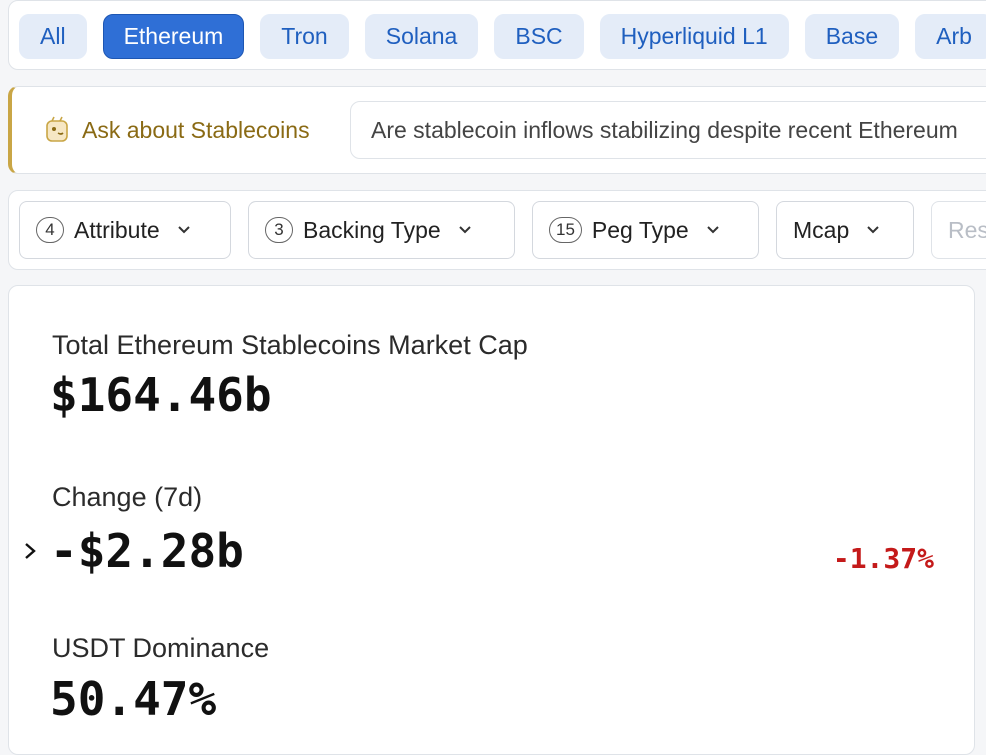 The image size is (986, 755). I want to click on tab-ethereum: Ethereum, so click(173, 36).